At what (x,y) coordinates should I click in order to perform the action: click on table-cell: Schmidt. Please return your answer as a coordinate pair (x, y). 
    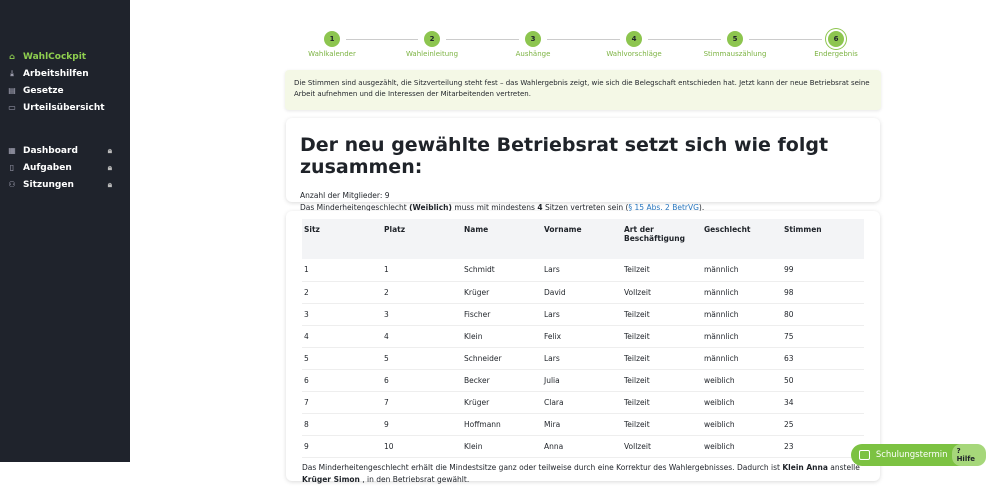
    Looking at the image, I should click on (502, 270).